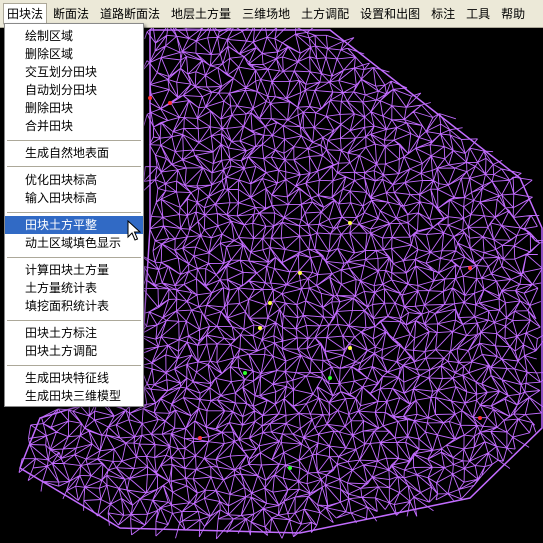 This screenshot has width=543, height=543. Describe the element at coordinates (74, 288) in the screenshot. I see `menu-item-volume-table: 土方量统计表` at that location.